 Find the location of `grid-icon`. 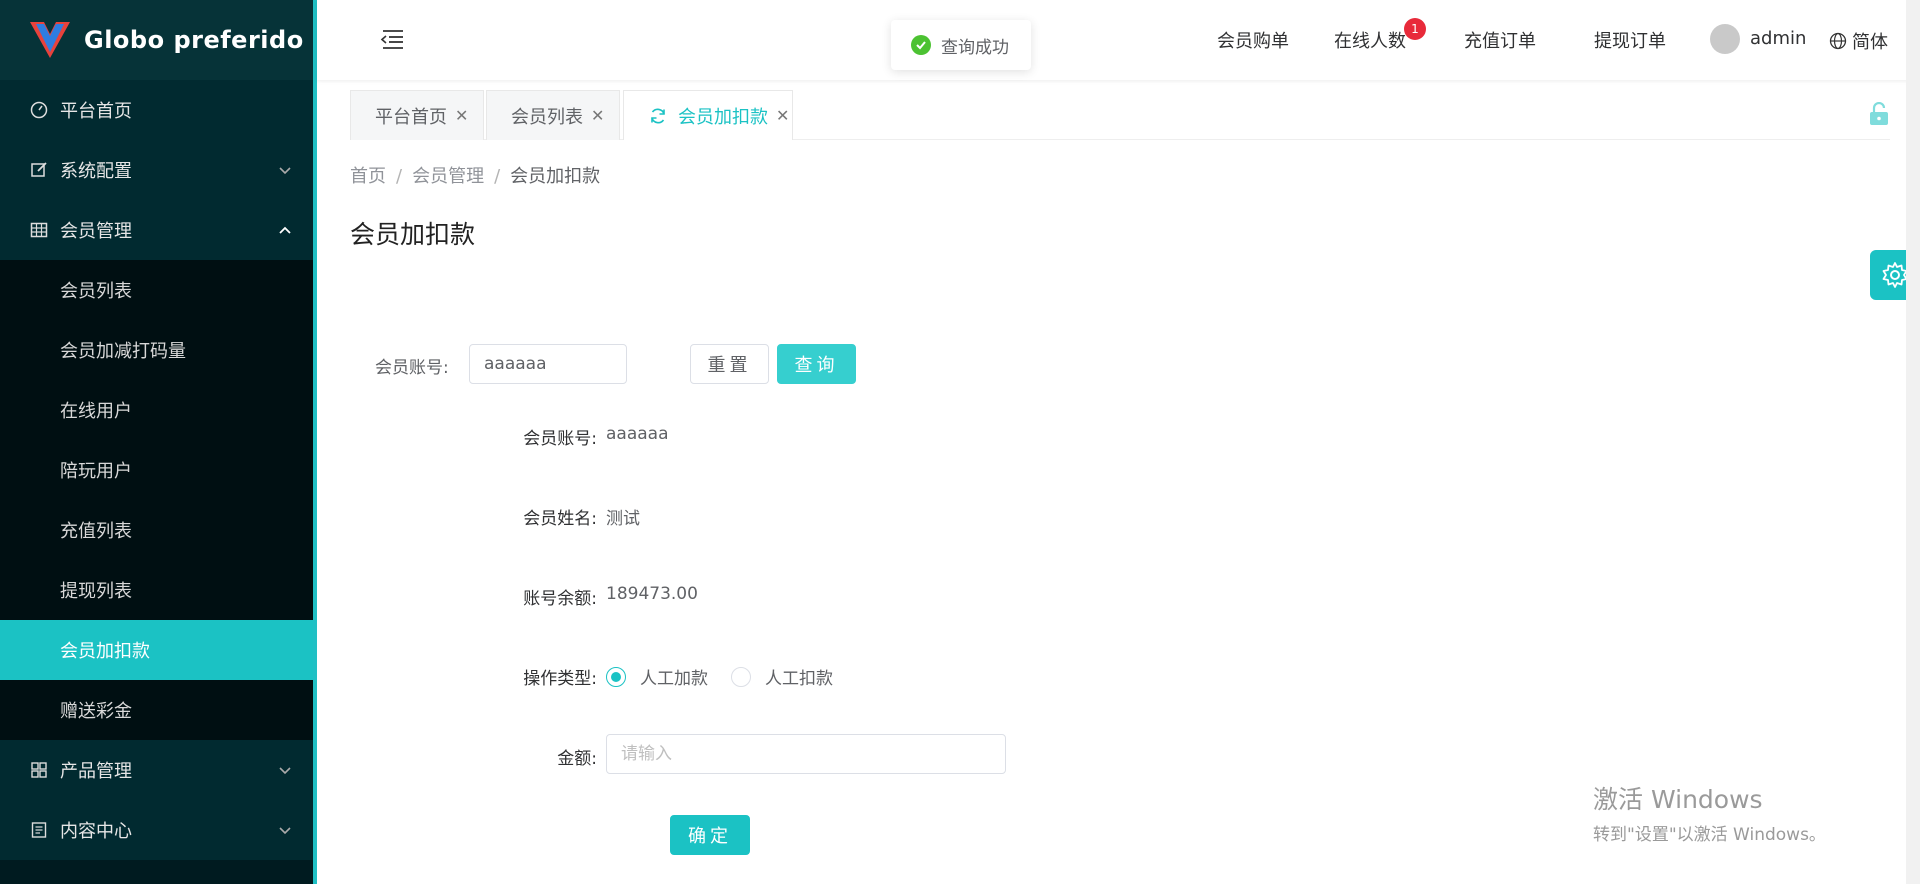

grid-icon is located at coordinates (39, 230).